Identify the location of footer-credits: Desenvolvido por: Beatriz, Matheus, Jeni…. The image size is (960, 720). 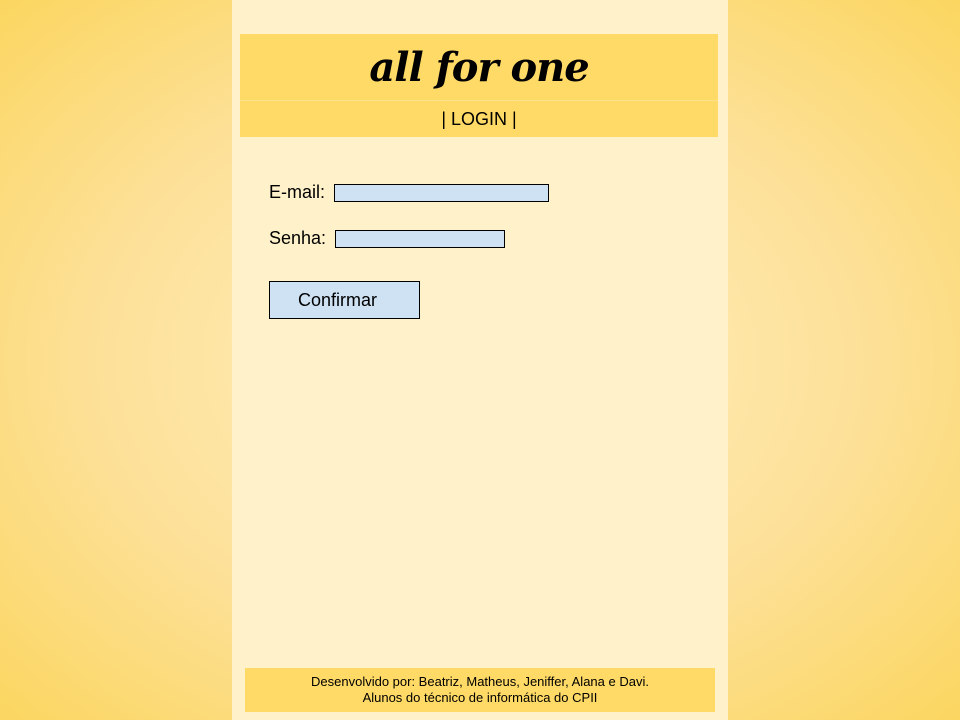
(480, 681).